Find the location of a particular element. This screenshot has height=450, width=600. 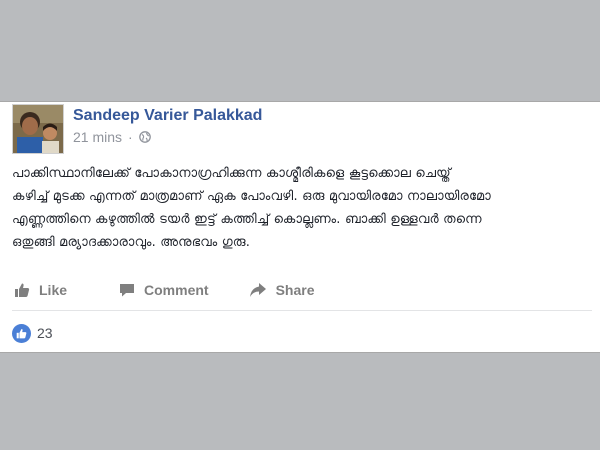

post-actions: Like Comment Share is located at coordinates (302, 290).